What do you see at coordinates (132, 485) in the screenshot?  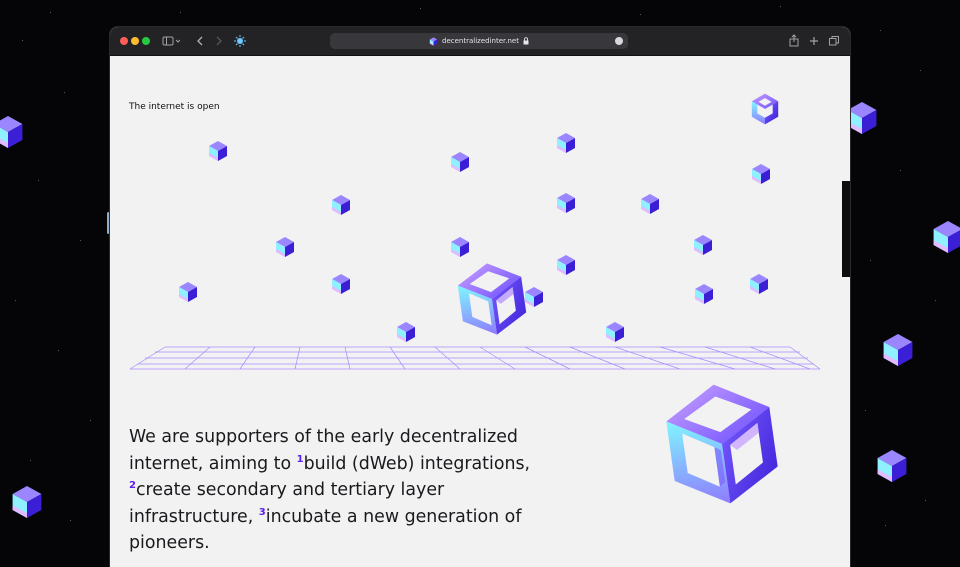 I see `footnote-2-link: 2` at bounding box center [132, 485].